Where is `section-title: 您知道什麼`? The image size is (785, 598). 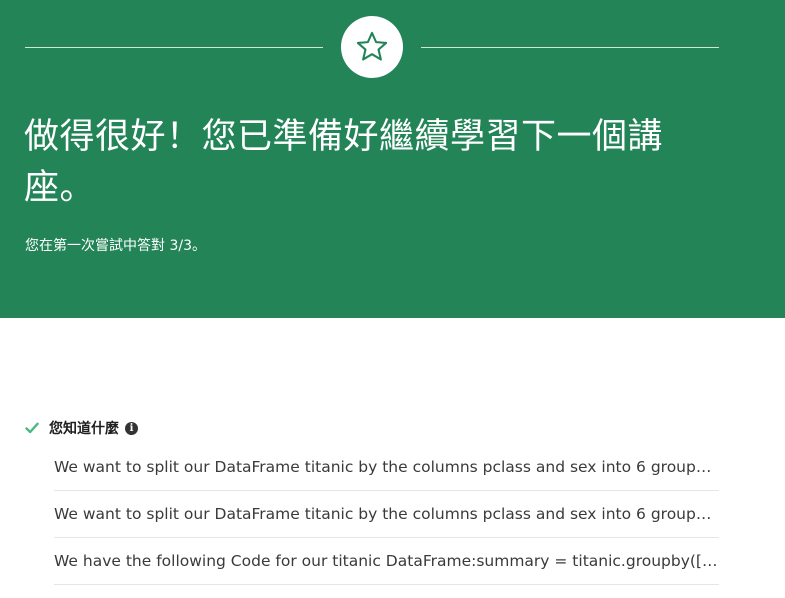 section-title: 您知道什麼 is located at coordinates (84, 429).